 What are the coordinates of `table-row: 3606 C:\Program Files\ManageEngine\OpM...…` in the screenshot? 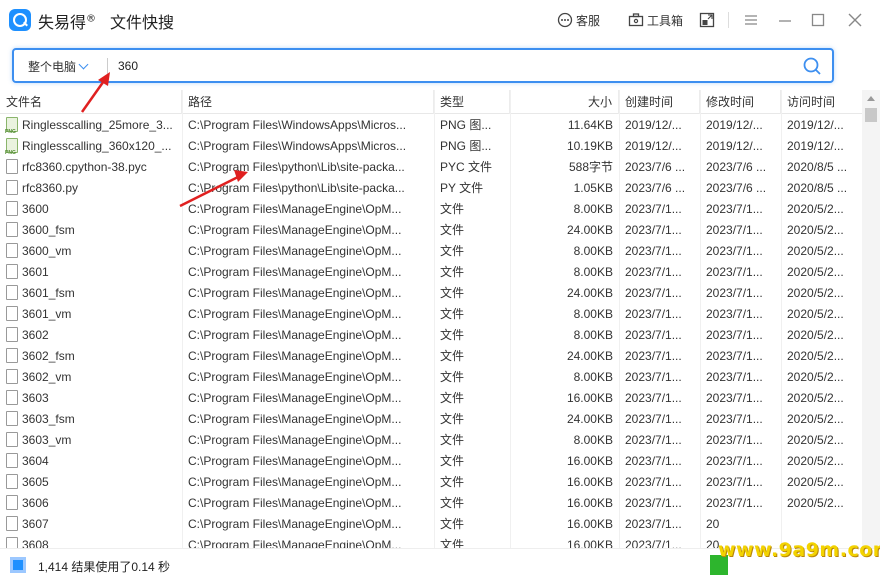 It's located at (431, 503).